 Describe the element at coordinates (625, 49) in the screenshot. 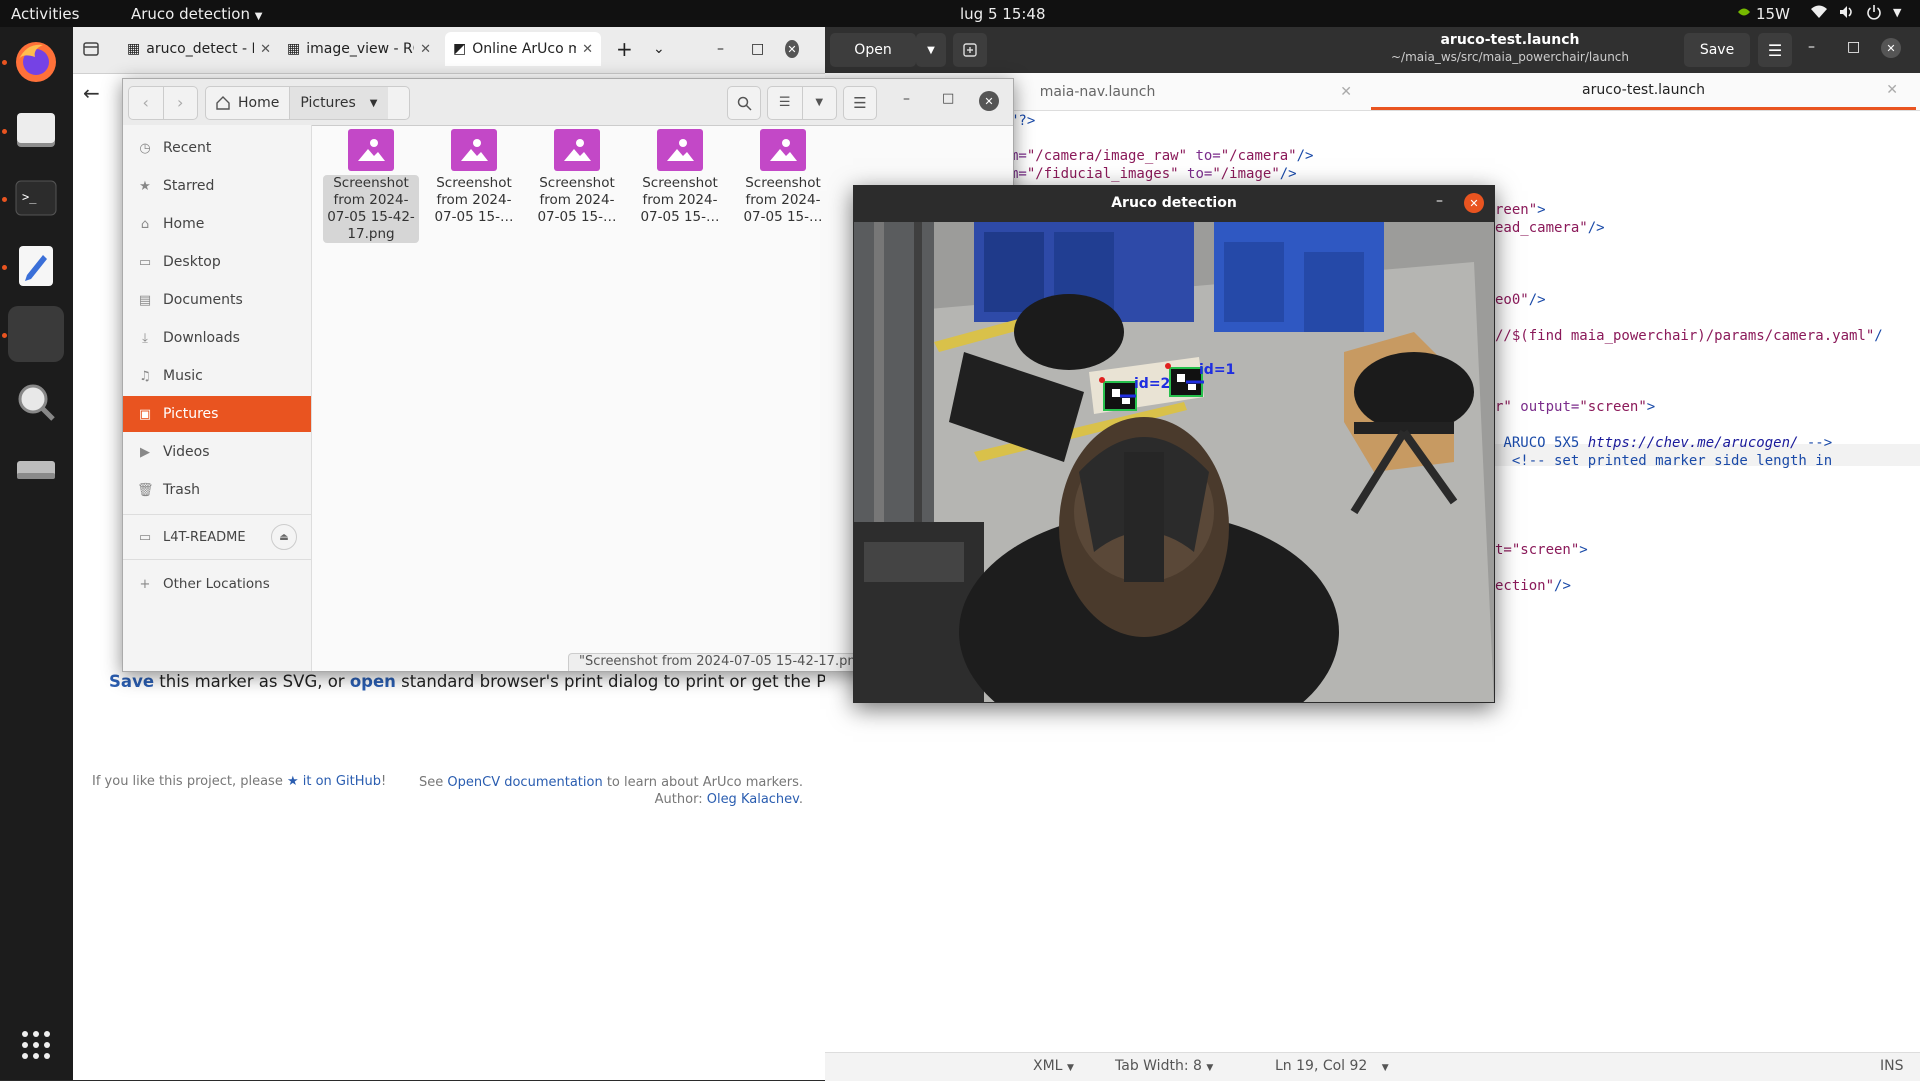

I see `new-tab-button: +` at that location.